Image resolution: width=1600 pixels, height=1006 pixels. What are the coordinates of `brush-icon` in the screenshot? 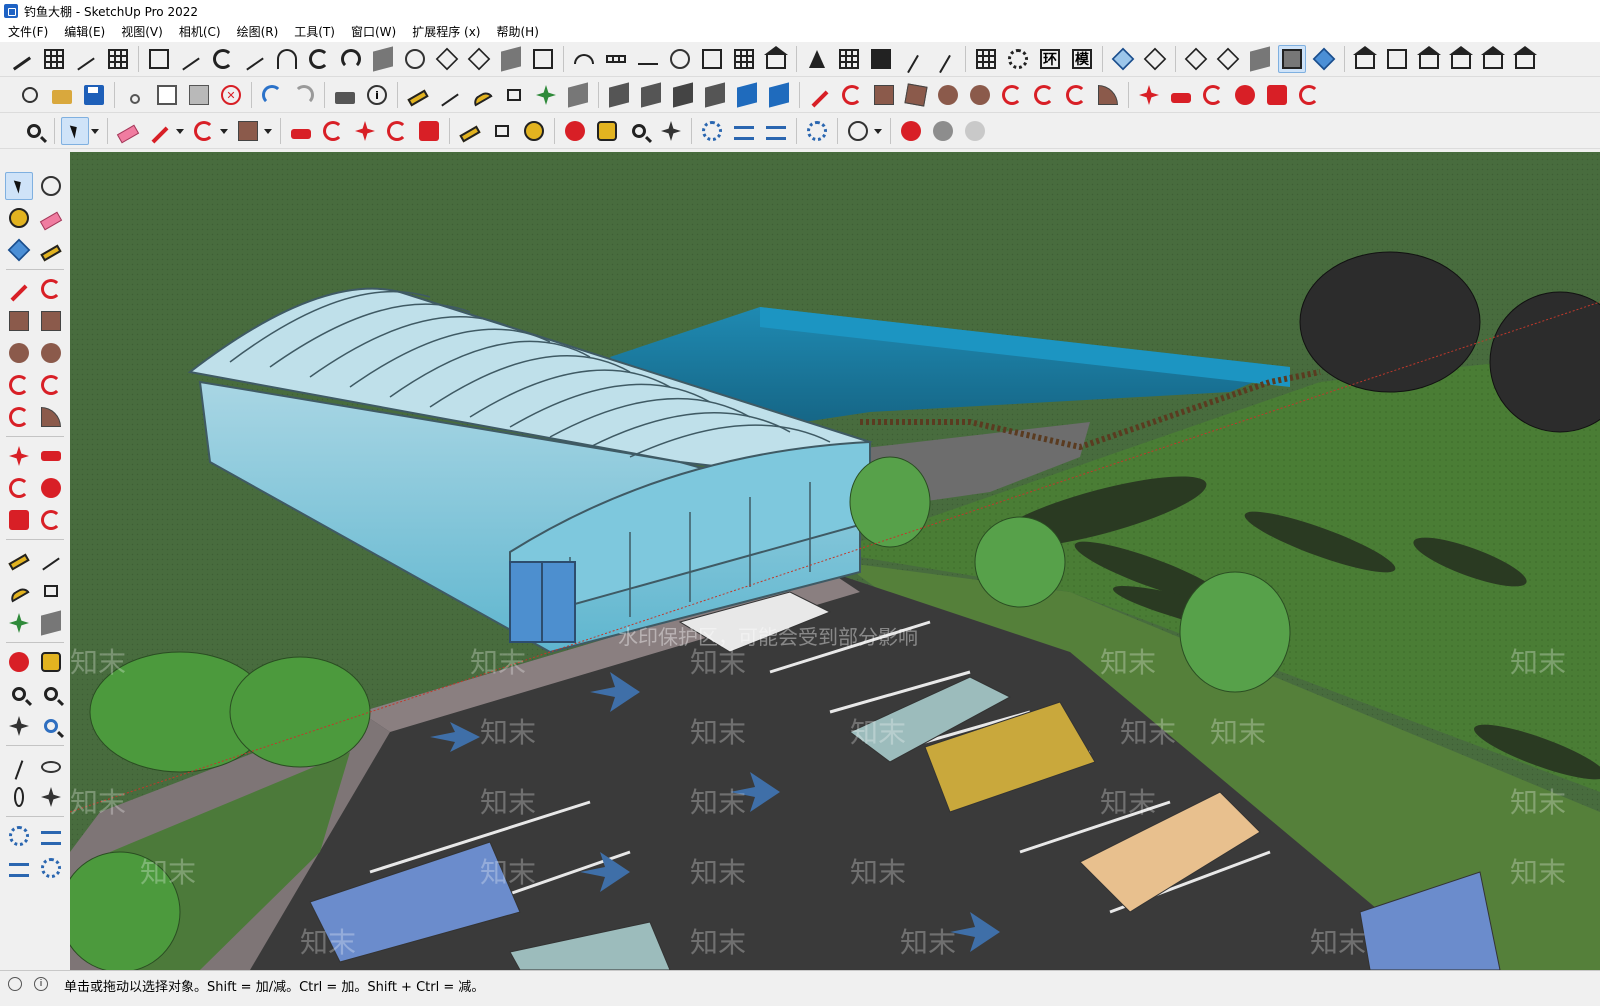 It's located at (945, 59).